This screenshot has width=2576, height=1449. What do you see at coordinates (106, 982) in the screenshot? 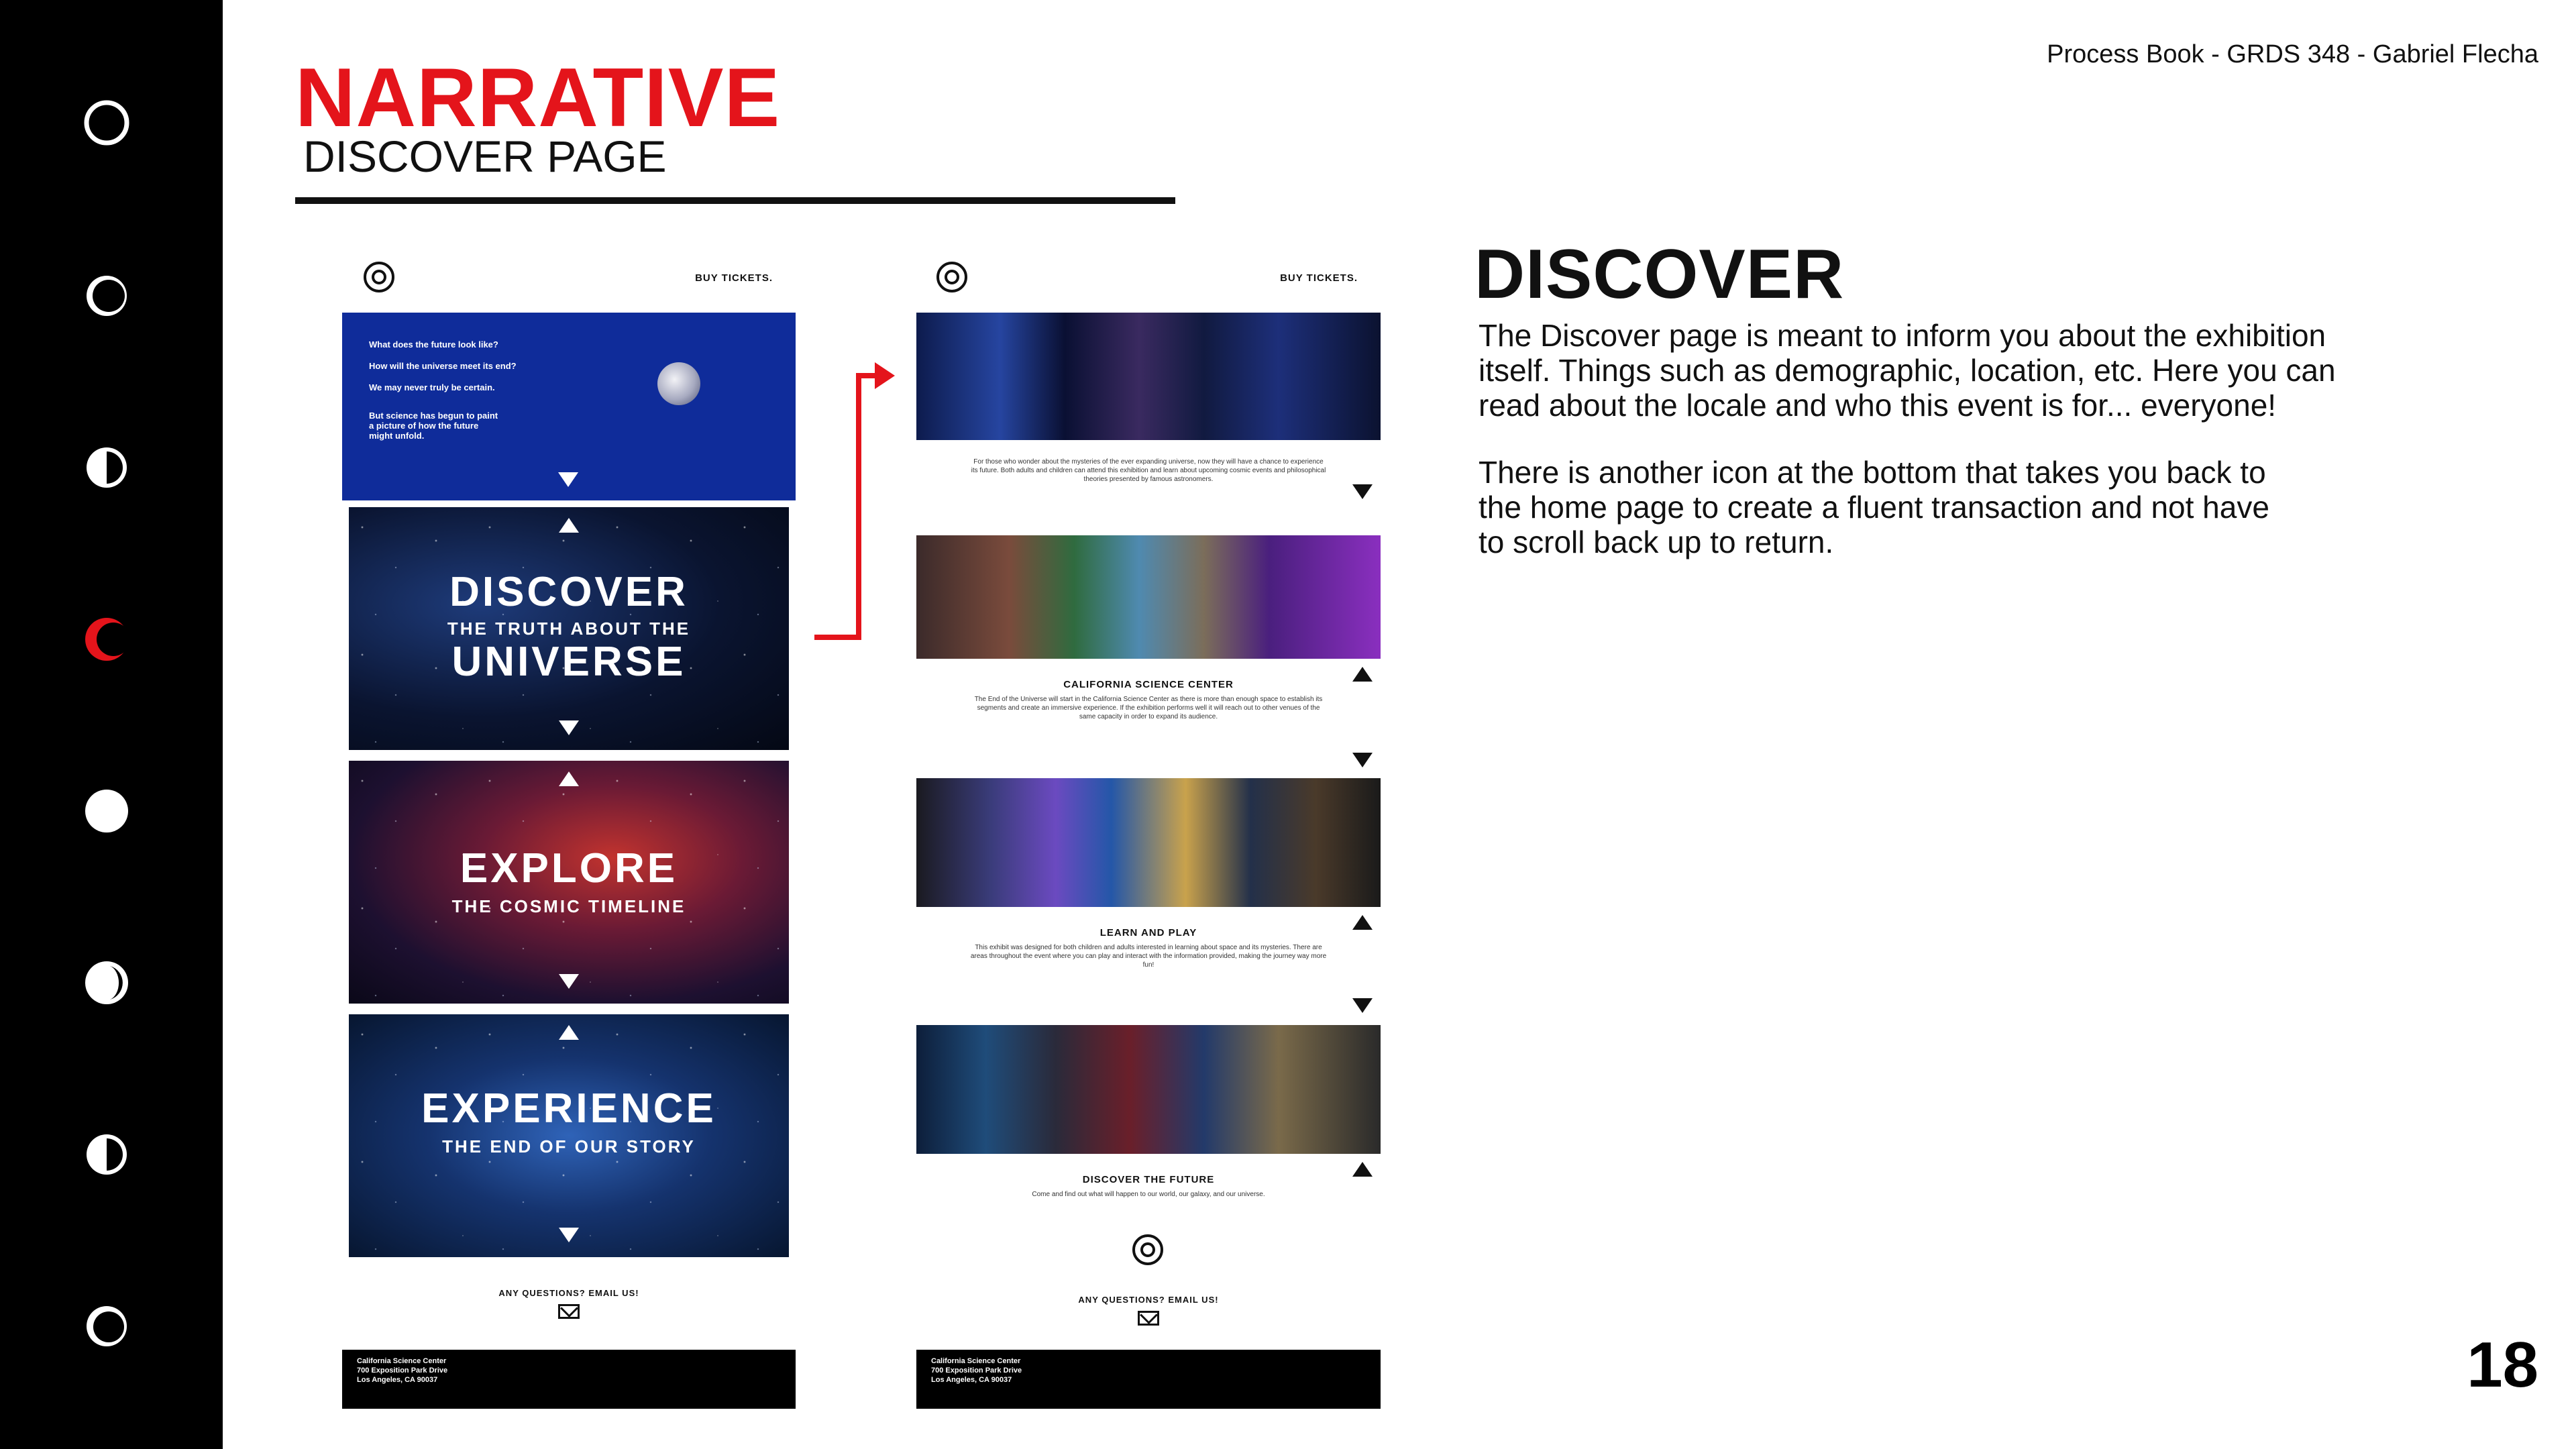
I see `moon-waning-gibbous-icon` at bounding box center [106, 982].